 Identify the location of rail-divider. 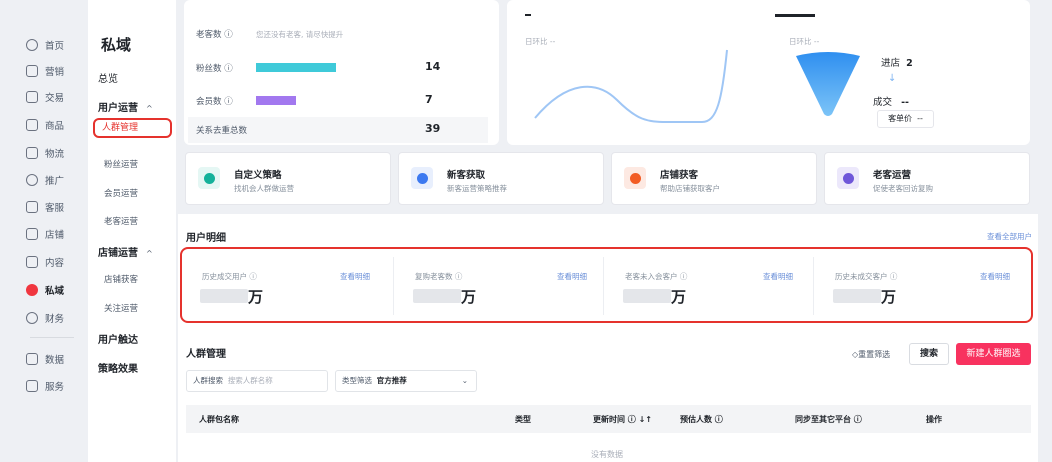
(52, 337).